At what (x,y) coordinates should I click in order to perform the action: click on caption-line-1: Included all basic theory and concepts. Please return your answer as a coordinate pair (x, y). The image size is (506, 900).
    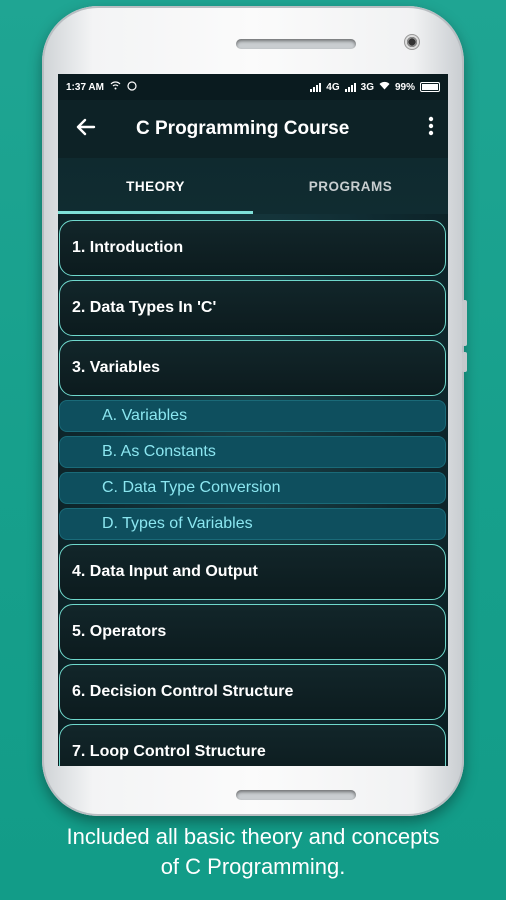
    Looking at the image, I should click on (253, 836).